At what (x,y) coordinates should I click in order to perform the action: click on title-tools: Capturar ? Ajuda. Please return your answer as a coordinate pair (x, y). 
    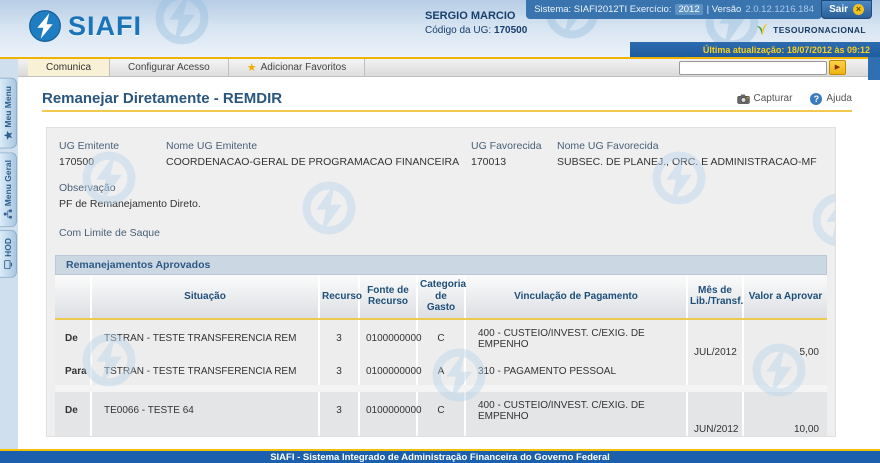
    Looking at the image, I should click on (794, 98).